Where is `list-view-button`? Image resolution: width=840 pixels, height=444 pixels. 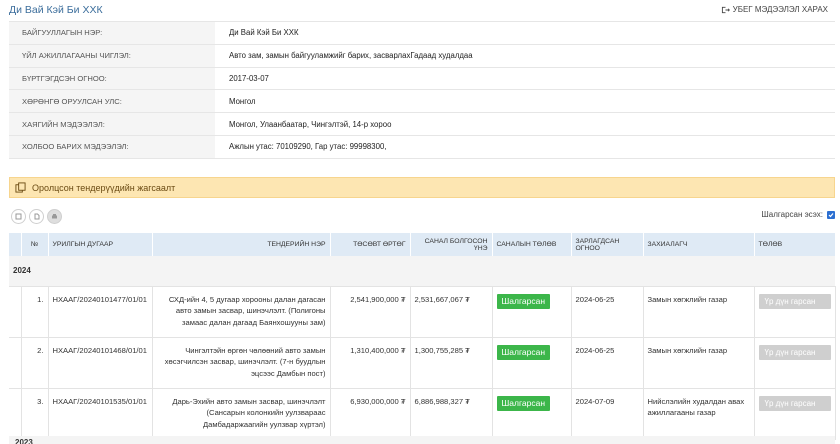
list-view-button is located at coordinates (18, 216).